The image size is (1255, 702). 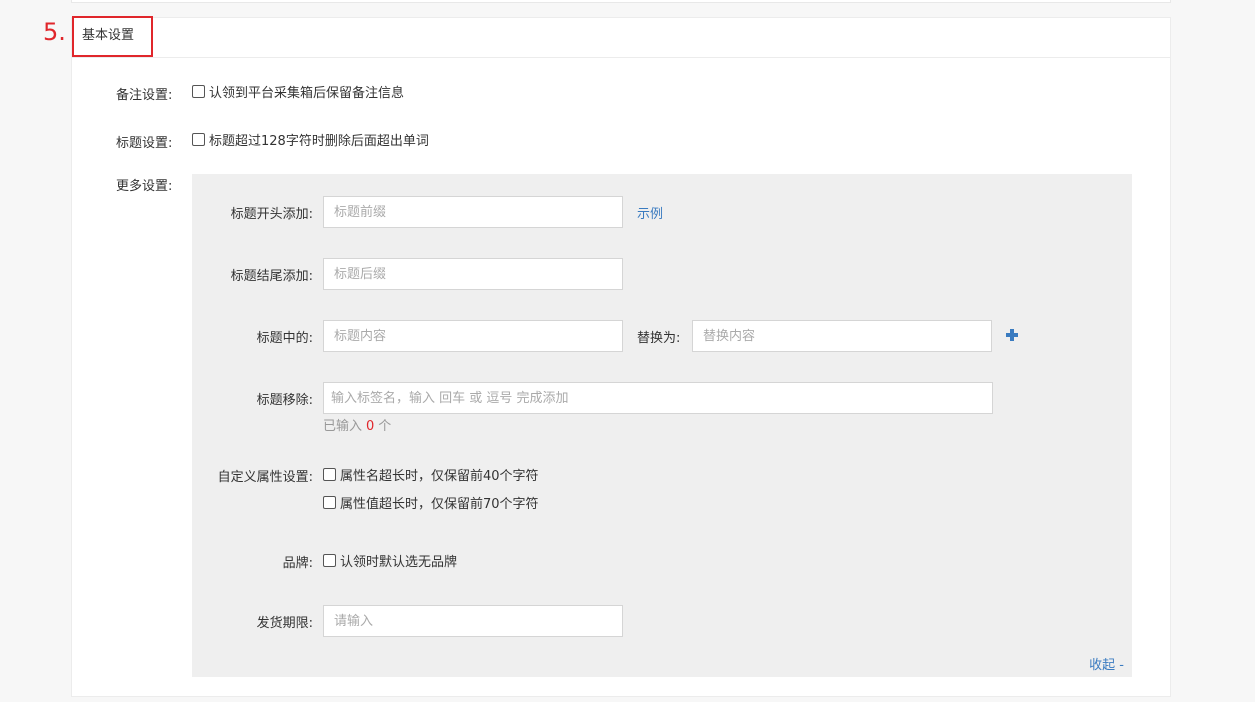 I want to click on title-truncate-checkbox, so click(x=198, y=139).